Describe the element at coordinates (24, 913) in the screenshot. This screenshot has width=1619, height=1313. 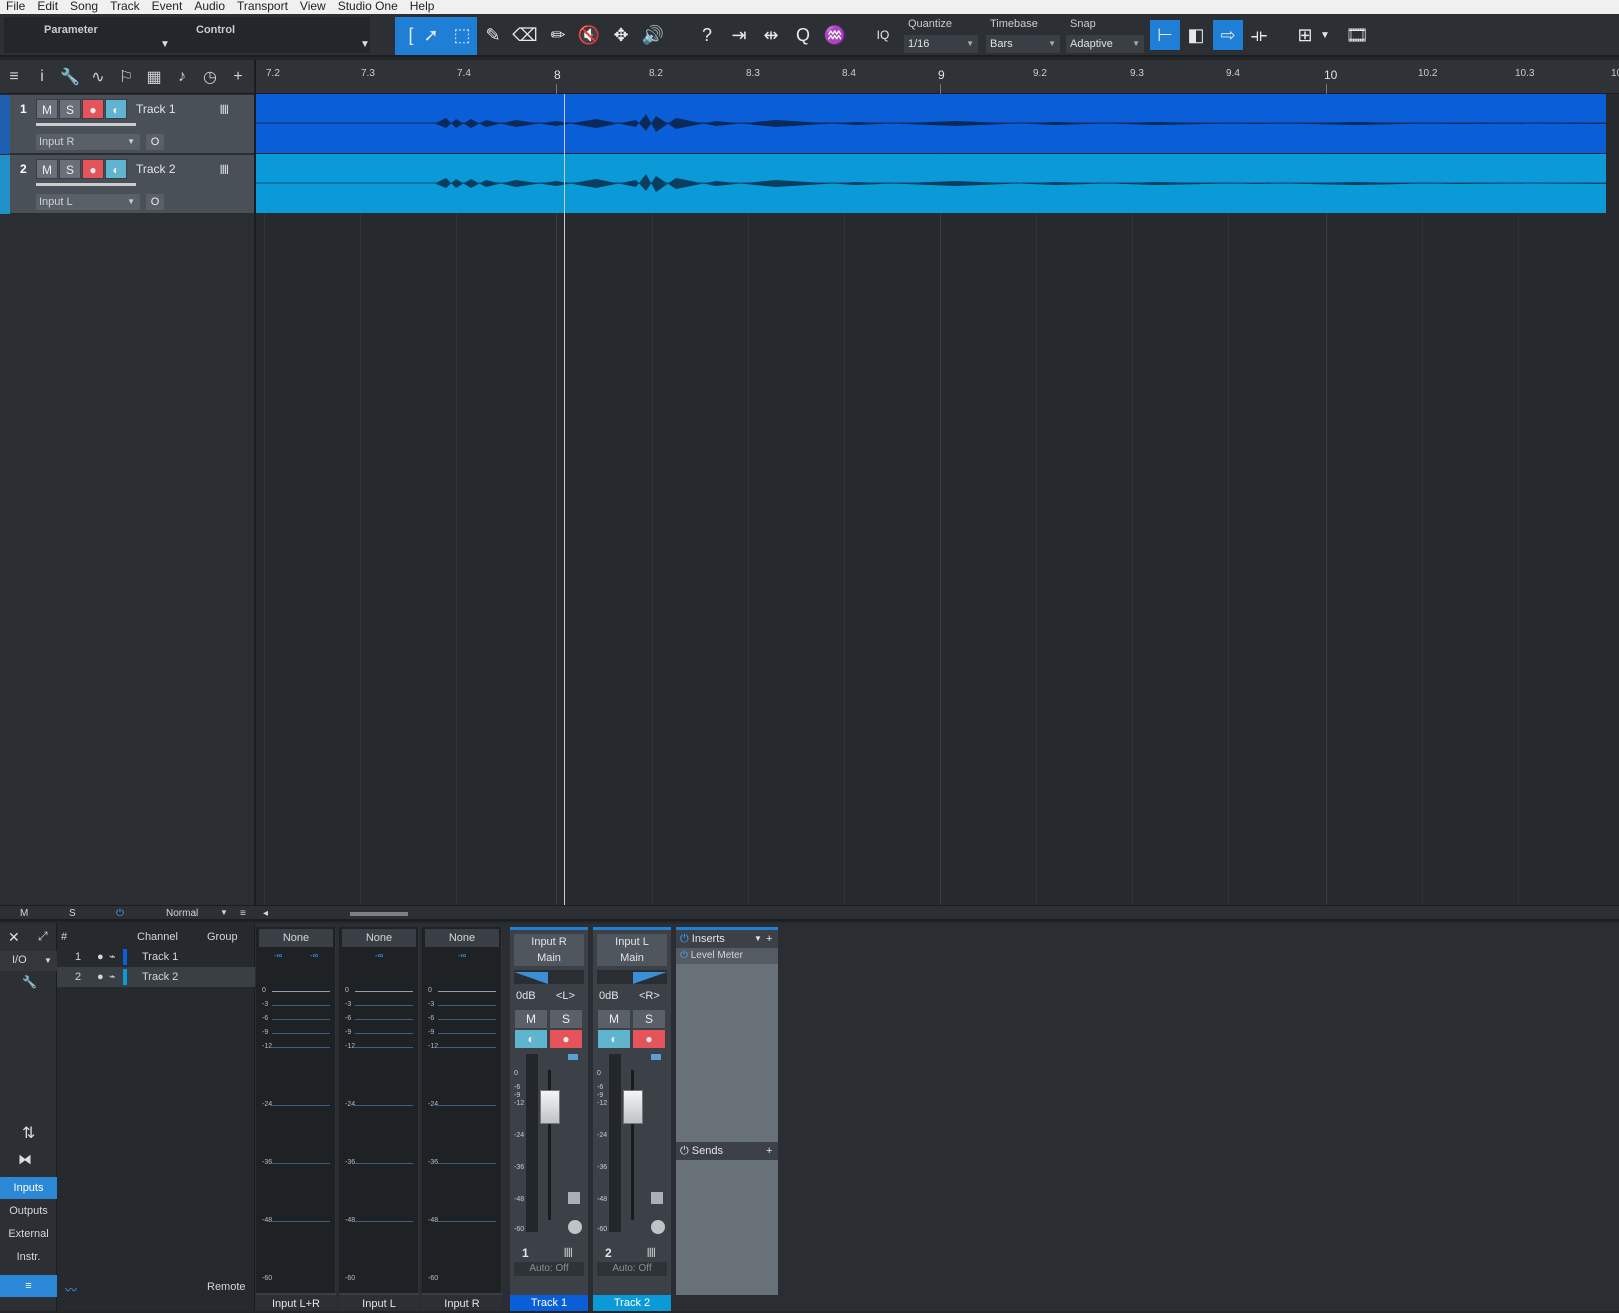
I see `global-mute-button: M` at that location.